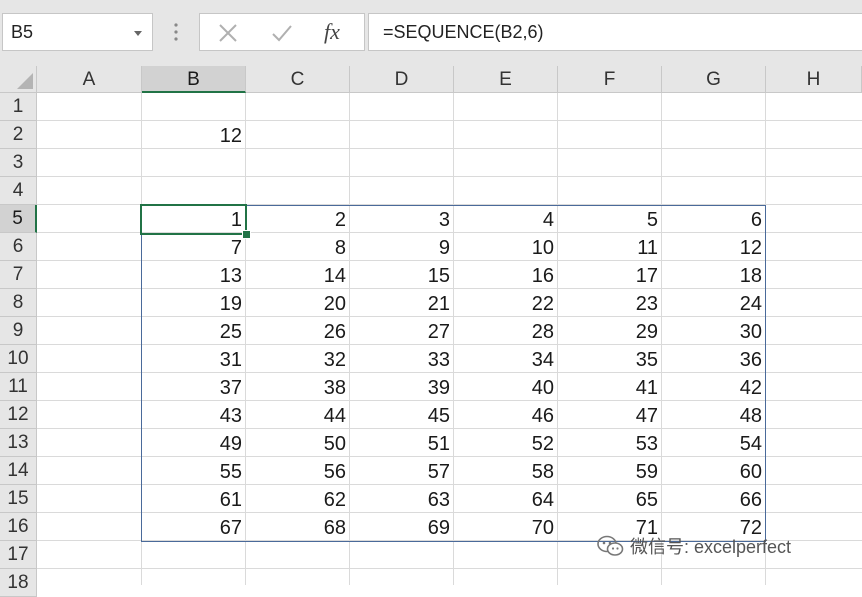 Image resolution: width=862 pixels, height=597 pixels. I want to click on column-header-e: E, so click(506, 79).